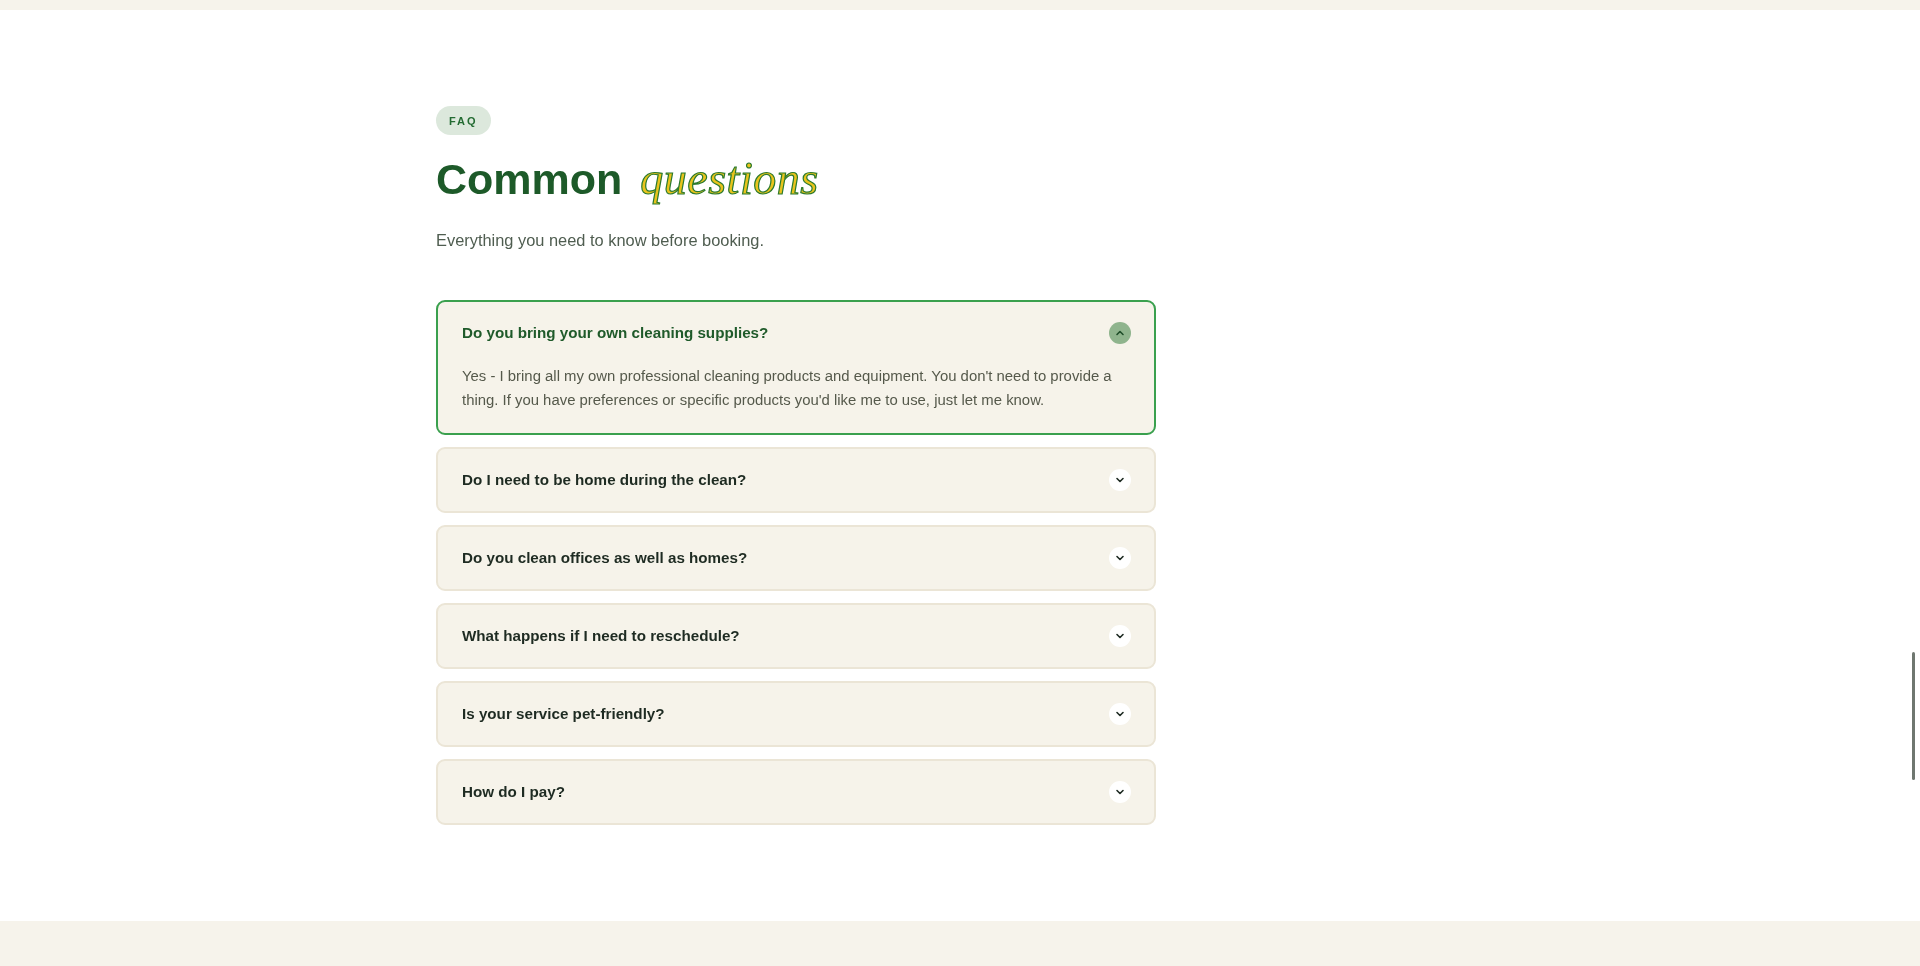  Describe the element at coordinates (796, 636) in the screenshot. I see `faq-question: What happens if I need to reschedule?` at that location.